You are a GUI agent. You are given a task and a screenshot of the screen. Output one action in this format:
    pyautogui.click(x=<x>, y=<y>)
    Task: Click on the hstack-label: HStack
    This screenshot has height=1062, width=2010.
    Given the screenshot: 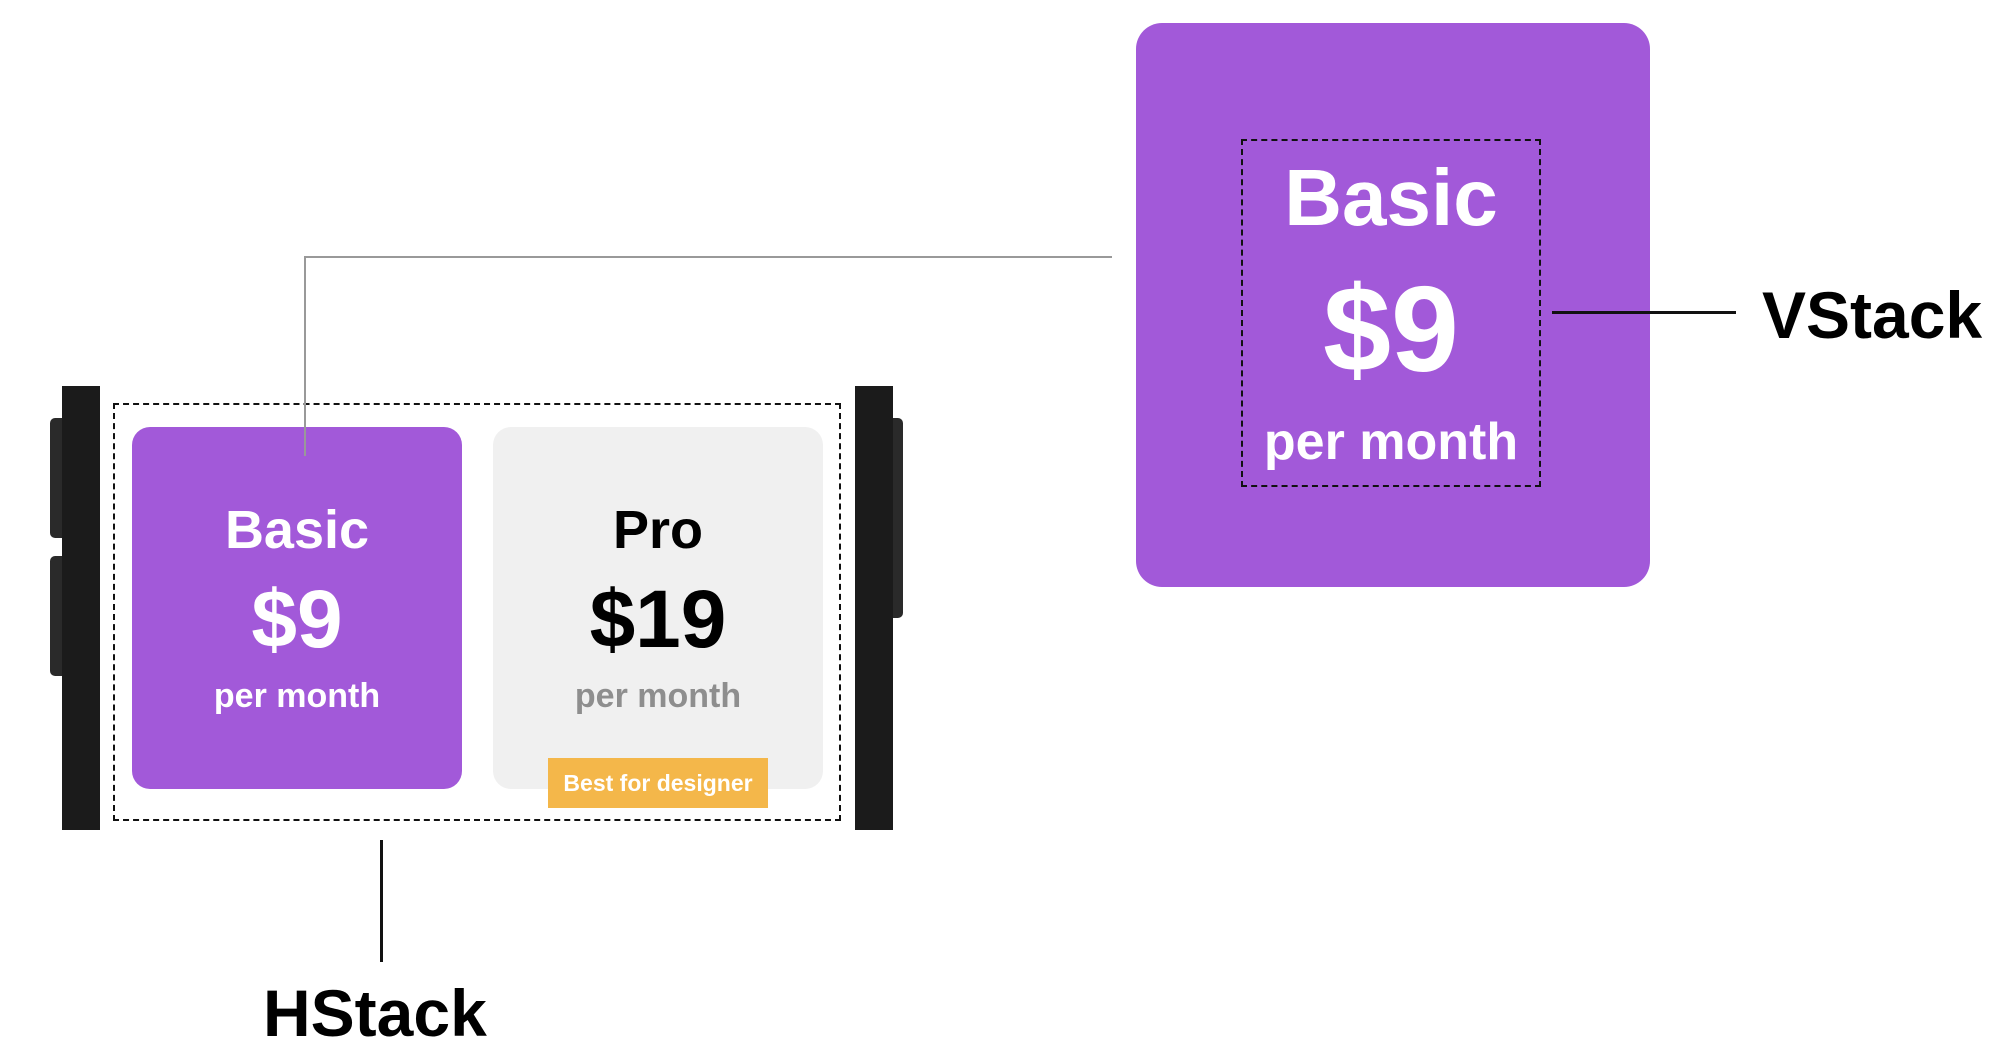 What is the action you would take?
    pyautogui.click(x=375, y=1013)
    